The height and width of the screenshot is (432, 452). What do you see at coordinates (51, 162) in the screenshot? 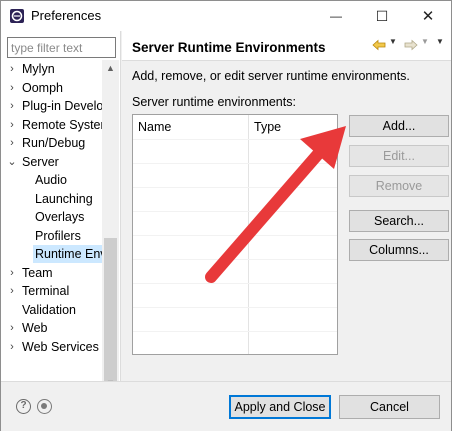
I see `tree-item-server: ⌄ Server` at bounding box center [51, 162].